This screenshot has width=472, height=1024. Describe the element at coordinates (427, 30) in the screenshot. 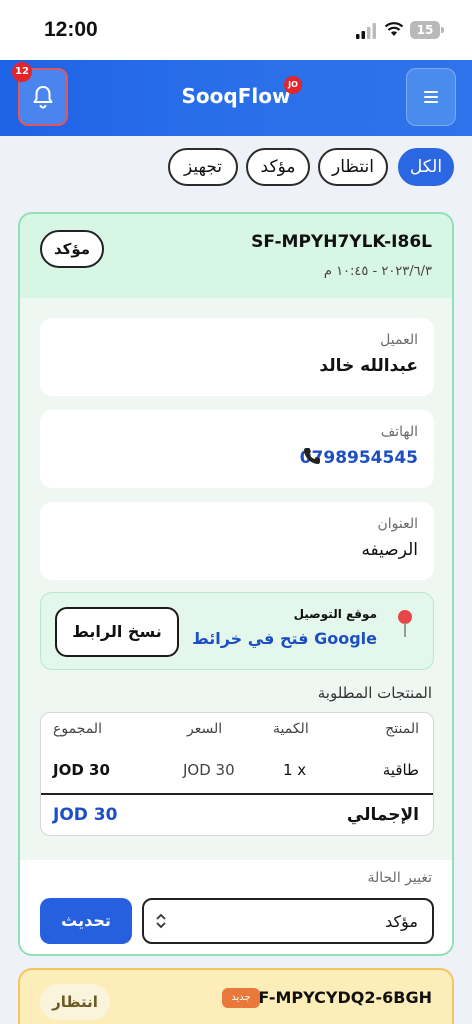

I see `battery-indicator: 15` at that location.